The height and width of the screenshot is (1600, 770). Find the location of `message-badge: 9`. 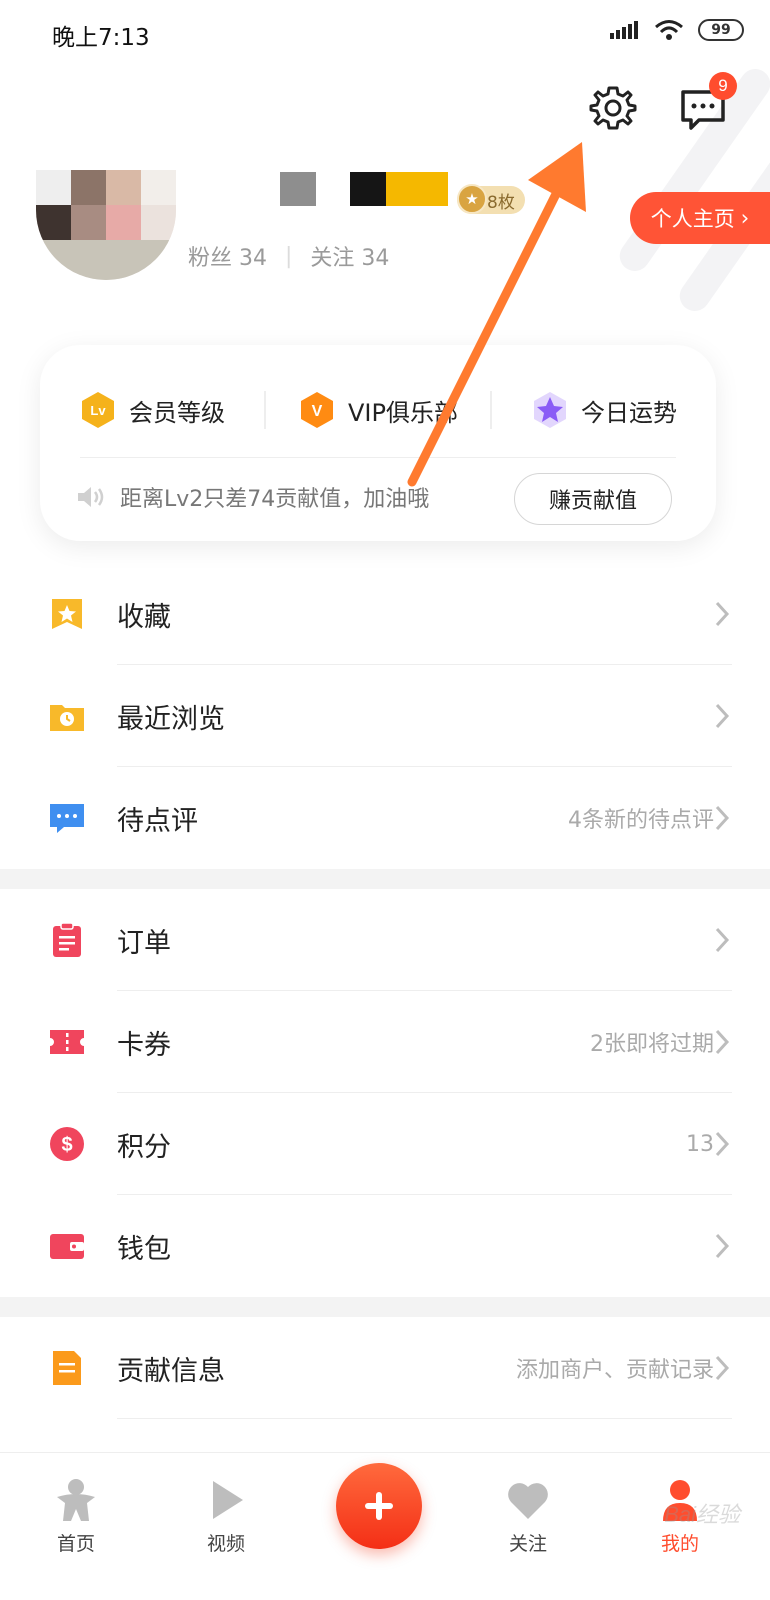

message-badge: 9 is located at coordinates (723, 86).